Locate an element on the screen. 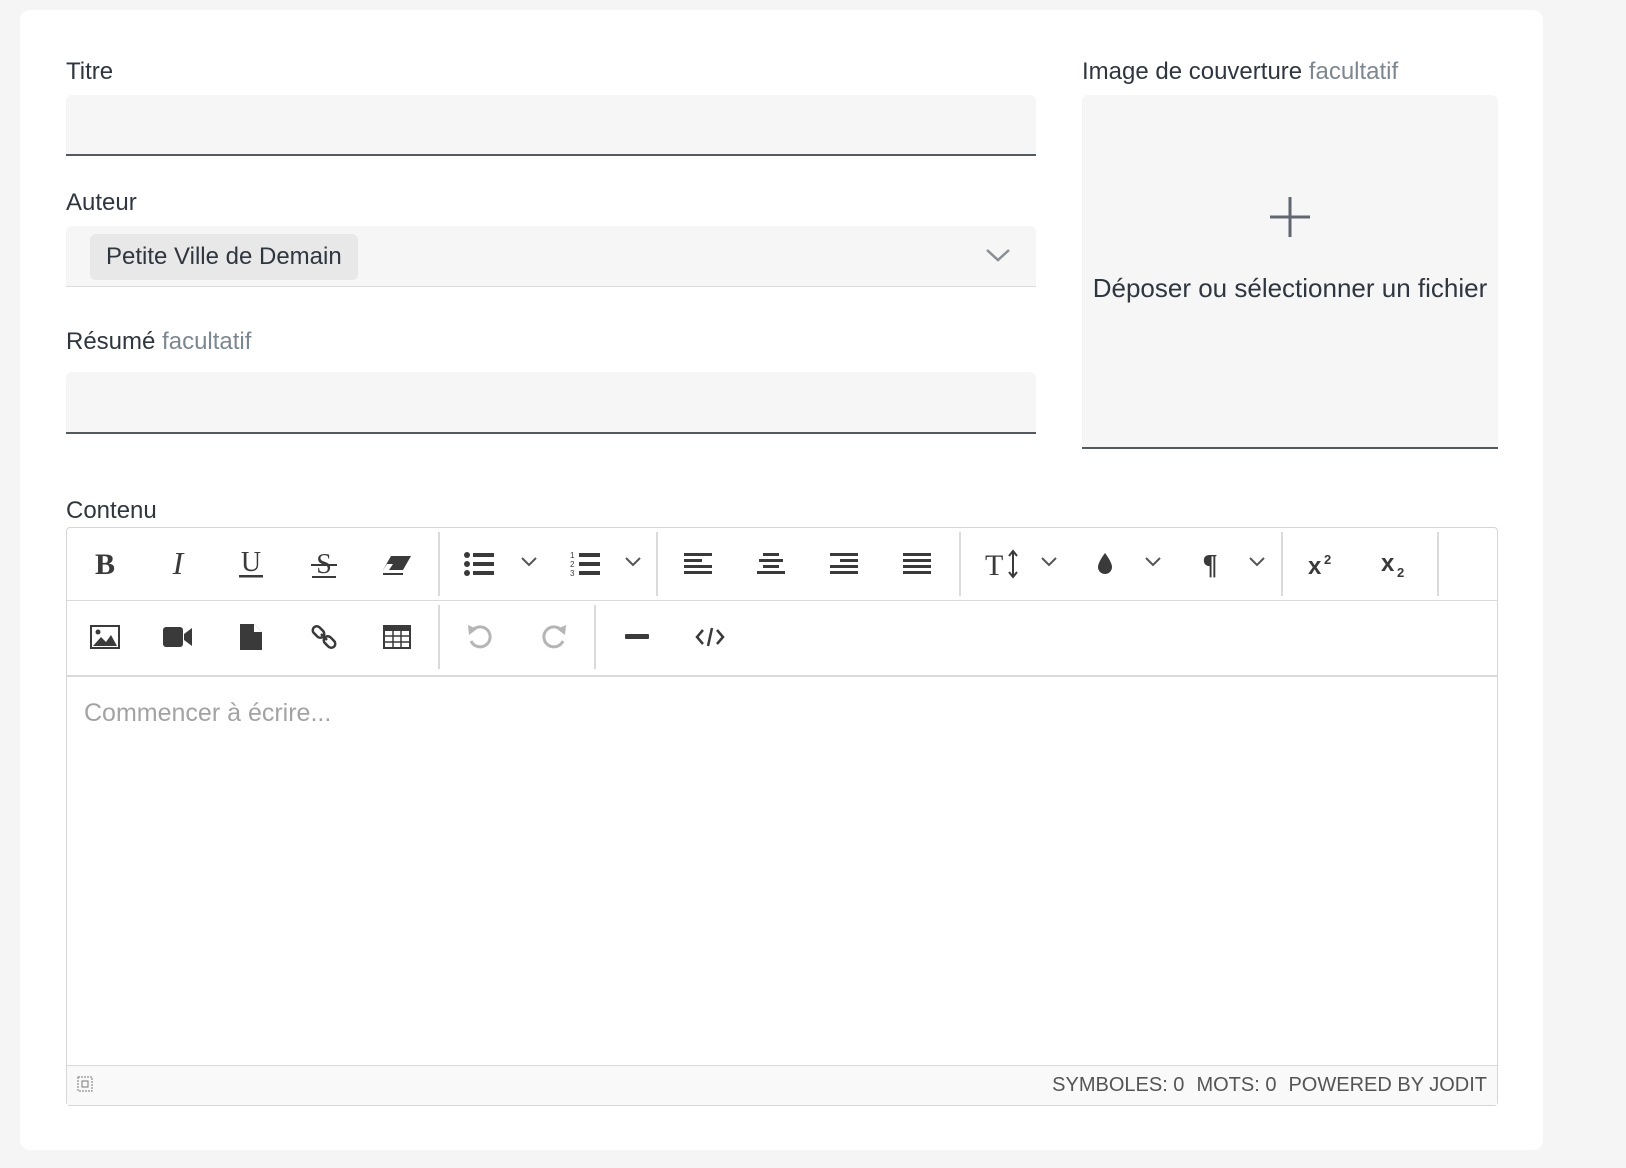 This screenshot has height=1168, width=1626. insert-table-button is located at coordinates (397, 637).